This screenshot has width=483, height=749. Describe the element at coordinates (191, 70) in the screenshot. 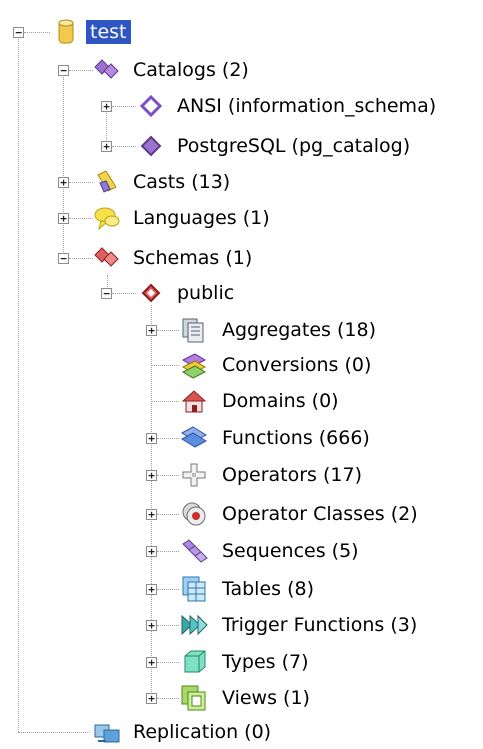

I see `tree-node-catalogs: Catalogs (2)` at that location.